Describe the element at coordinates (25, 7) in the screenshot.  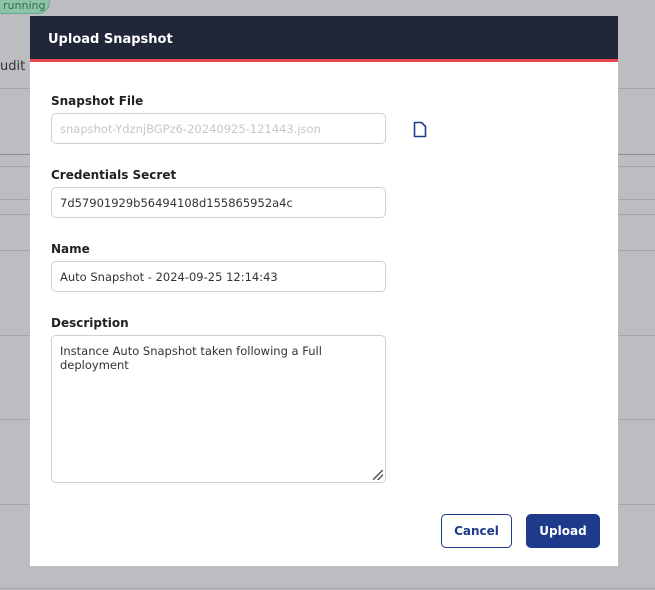
I see `status-badge: running` at that location.